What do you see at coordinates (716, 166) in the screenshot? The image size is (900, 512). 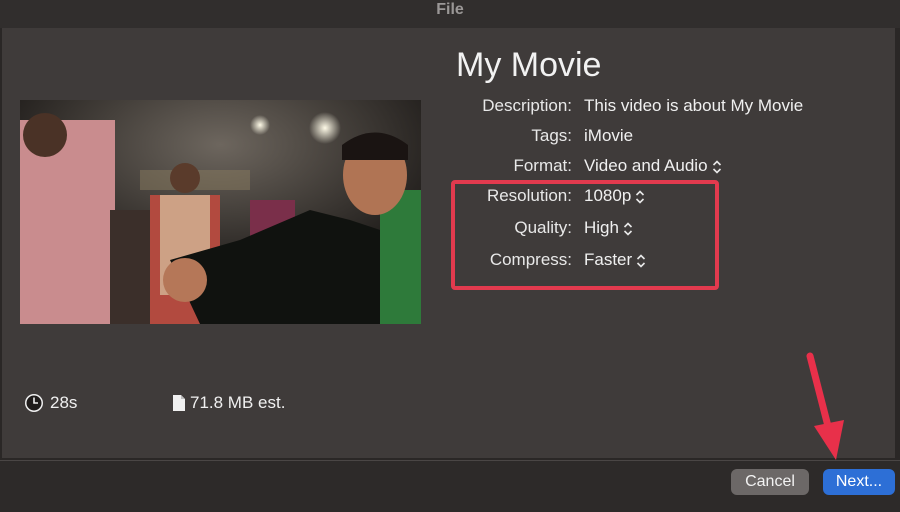 I see `chevron-updown-icon` at bounding box center [716, 166].